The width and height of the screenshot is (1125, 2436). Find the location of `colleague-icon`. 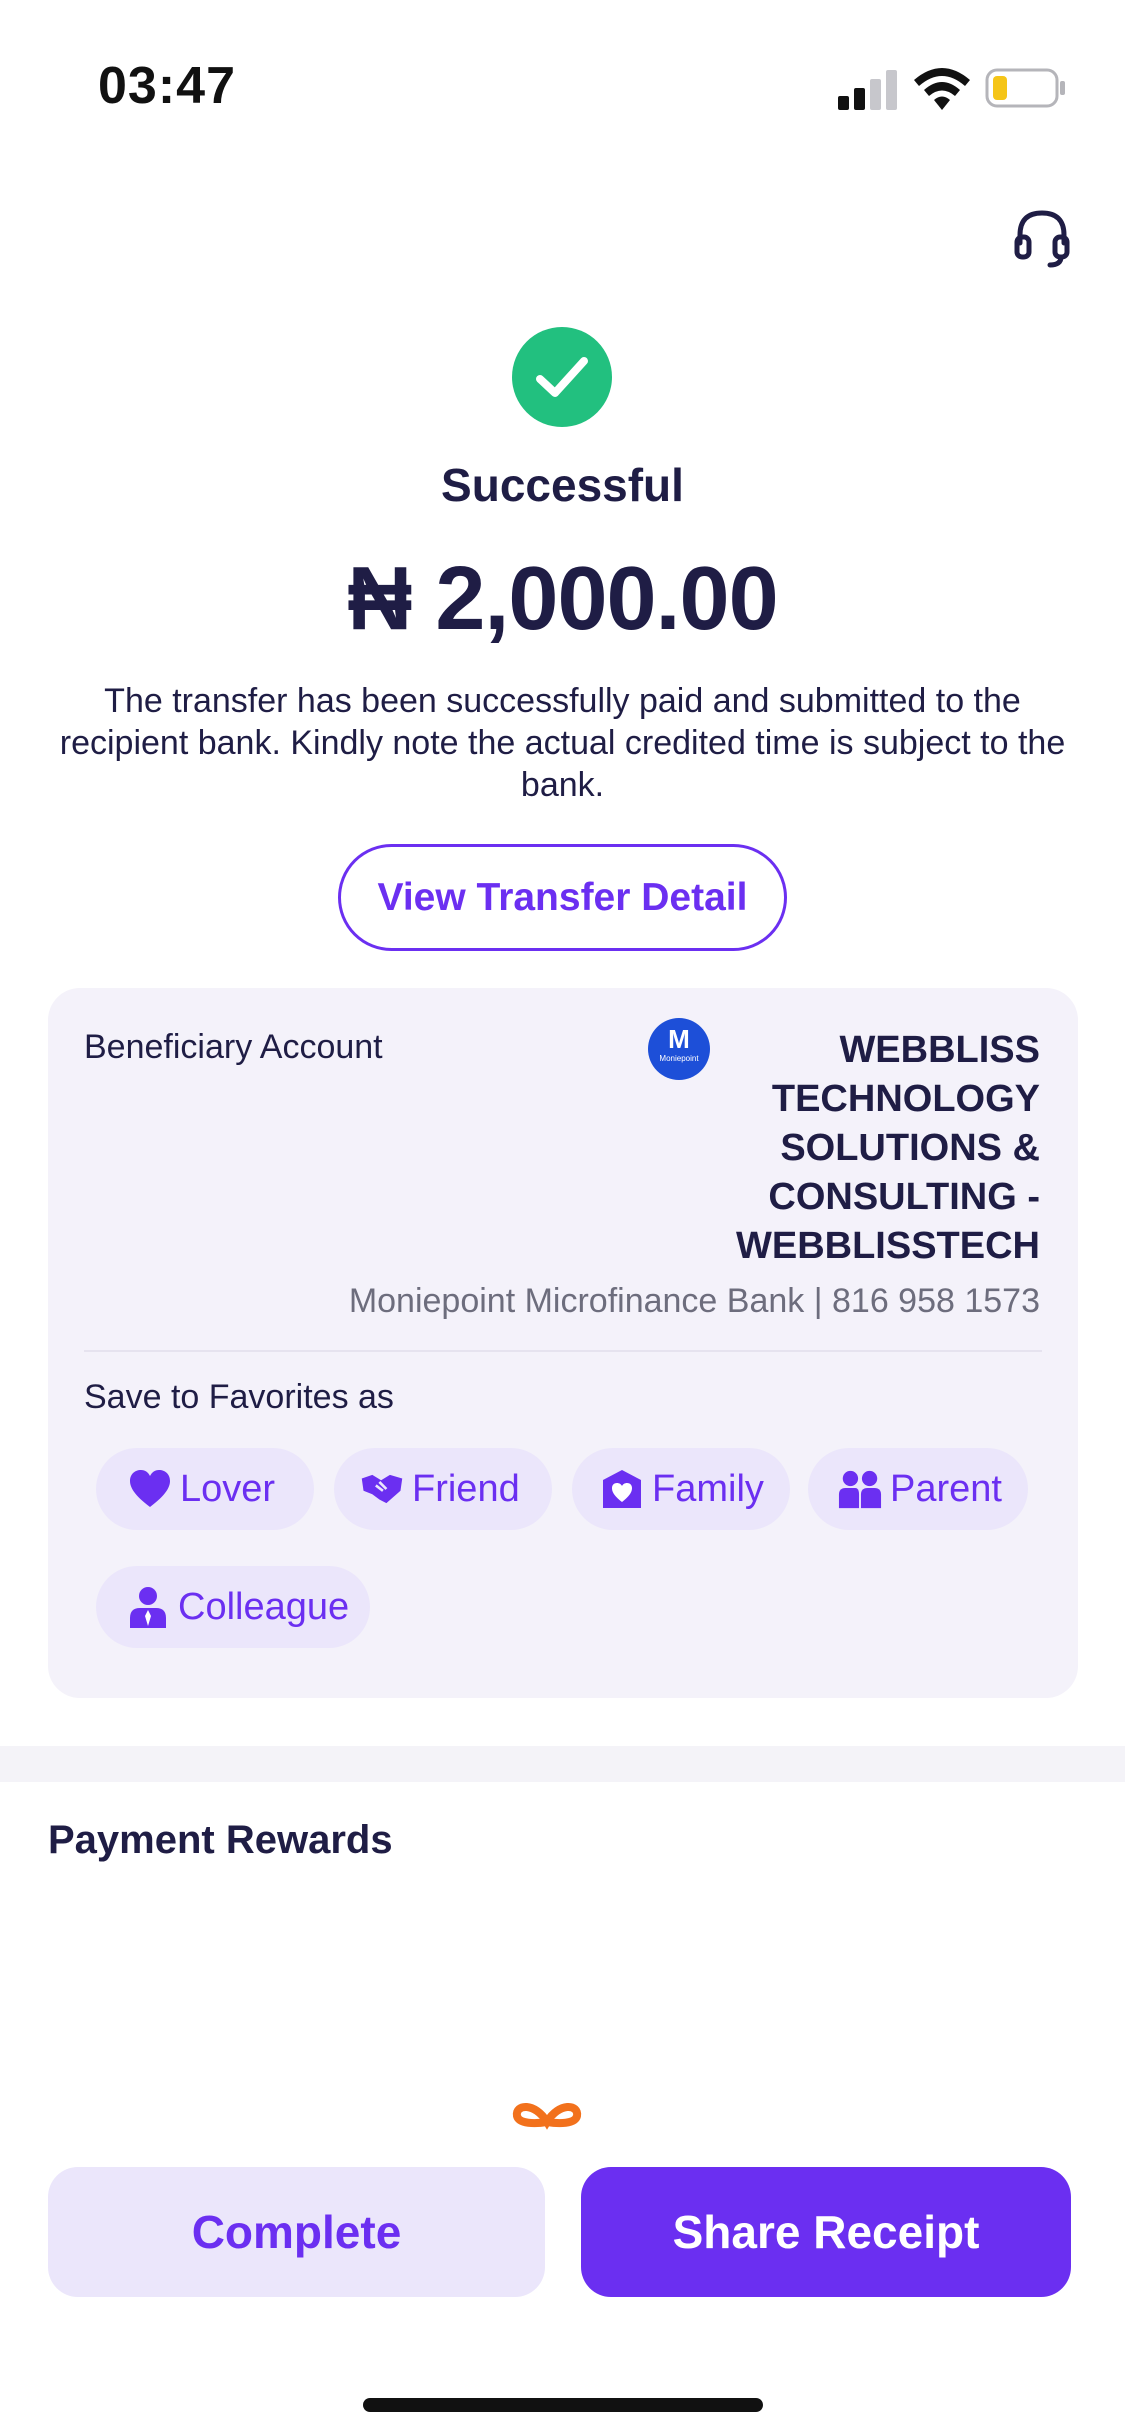

colleague-icon is located at coordinates (148, 1607).